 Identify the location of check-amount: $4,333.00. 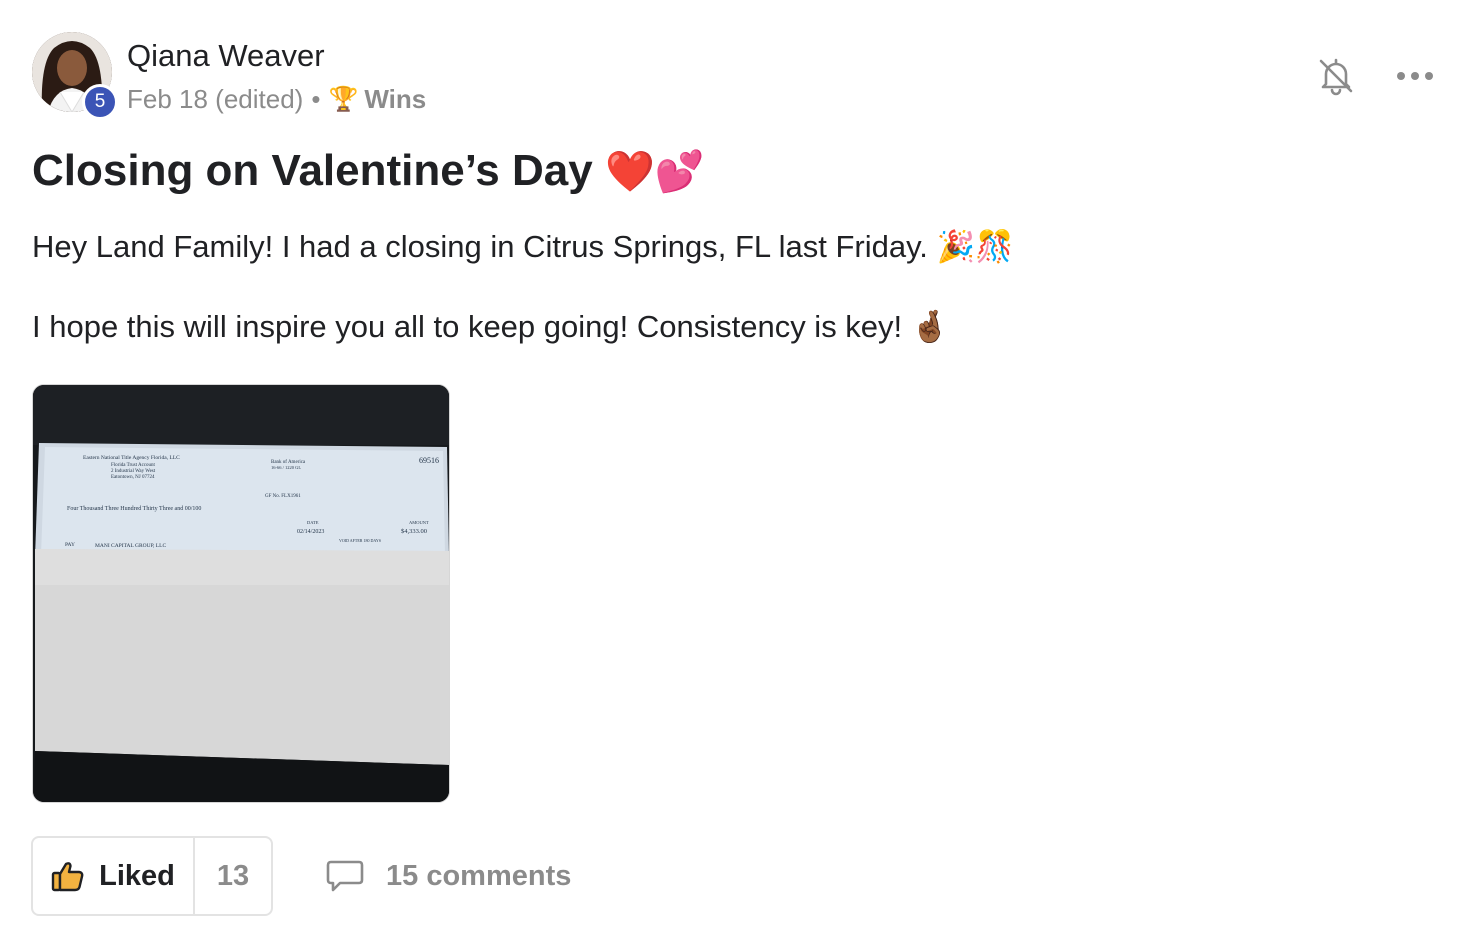
(414, 531).